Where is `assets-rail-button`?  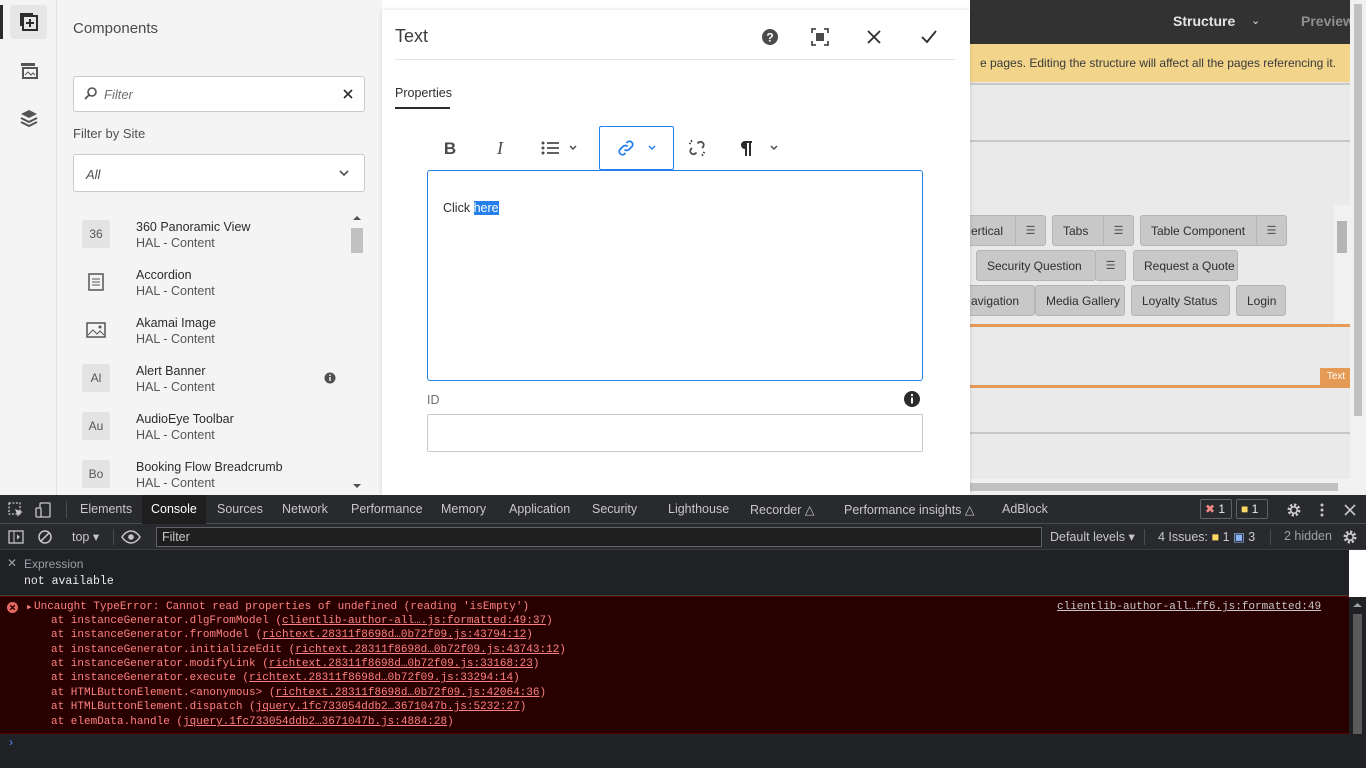
assets-rail-button is located at coordinates (28, 70).